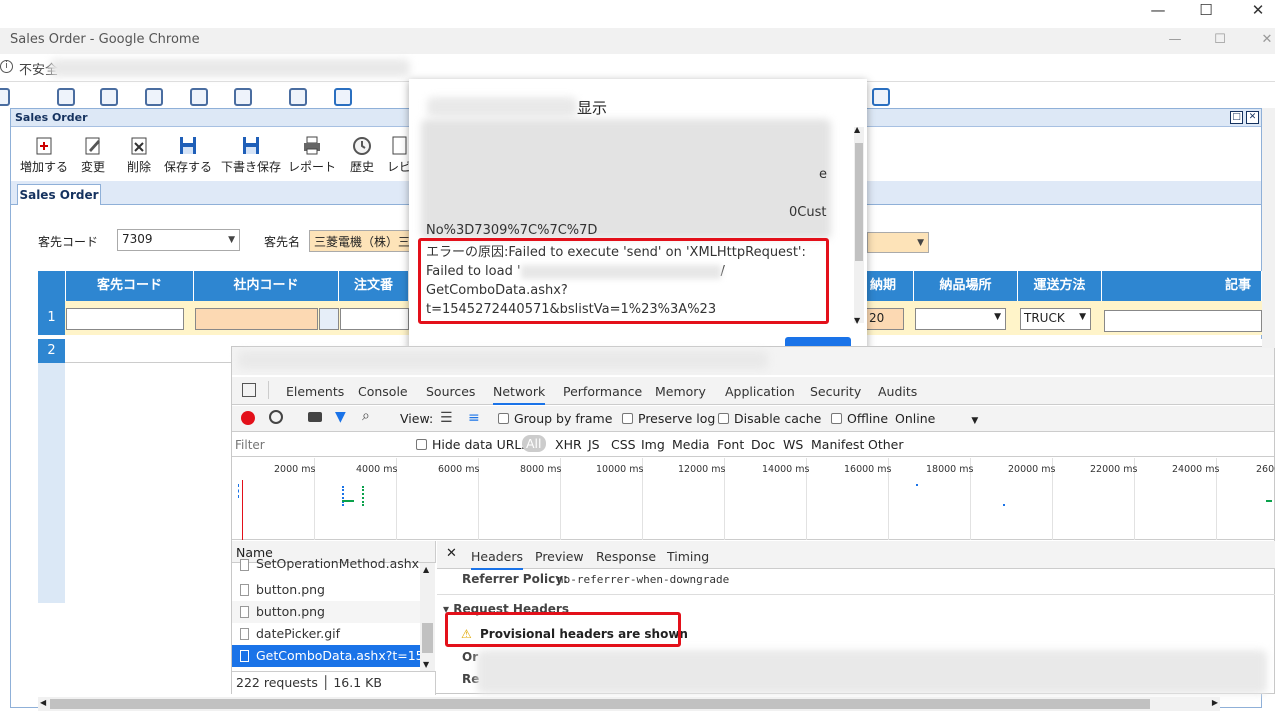 This screenshot has height=717, width=1275. Describe the element at coordinates (315, 417) in the screenshot. I see `camera-icon` at that location.